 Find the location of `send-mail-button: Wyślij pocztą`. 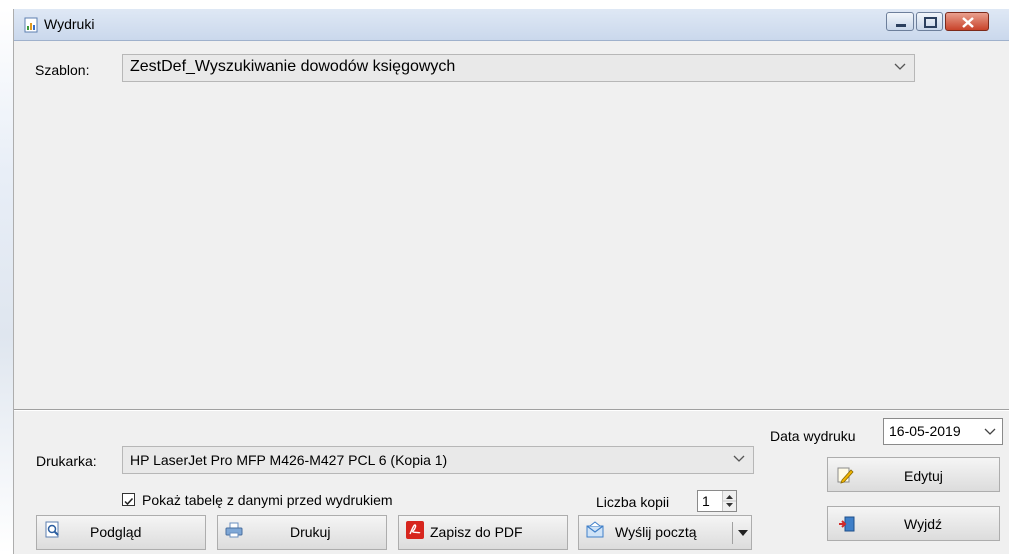

send-mail-button: Wyślij pocztą is located at coordinates (665, 532).